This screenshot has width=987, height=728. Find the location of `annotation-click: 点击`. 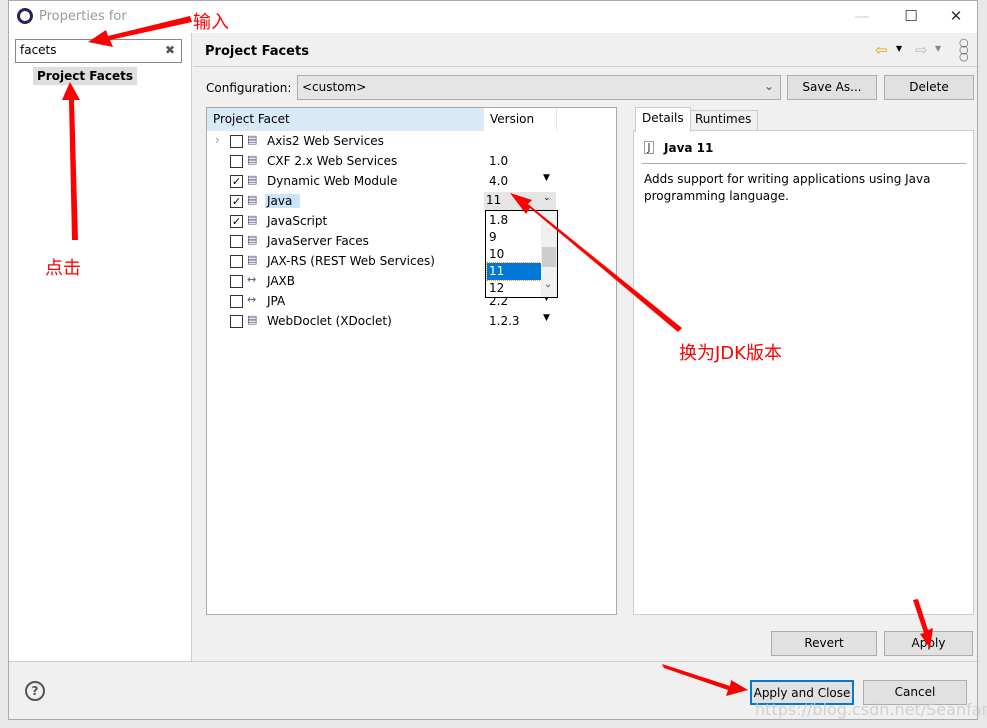

annotation-click: 点击 is located at coordinates (63, 268).